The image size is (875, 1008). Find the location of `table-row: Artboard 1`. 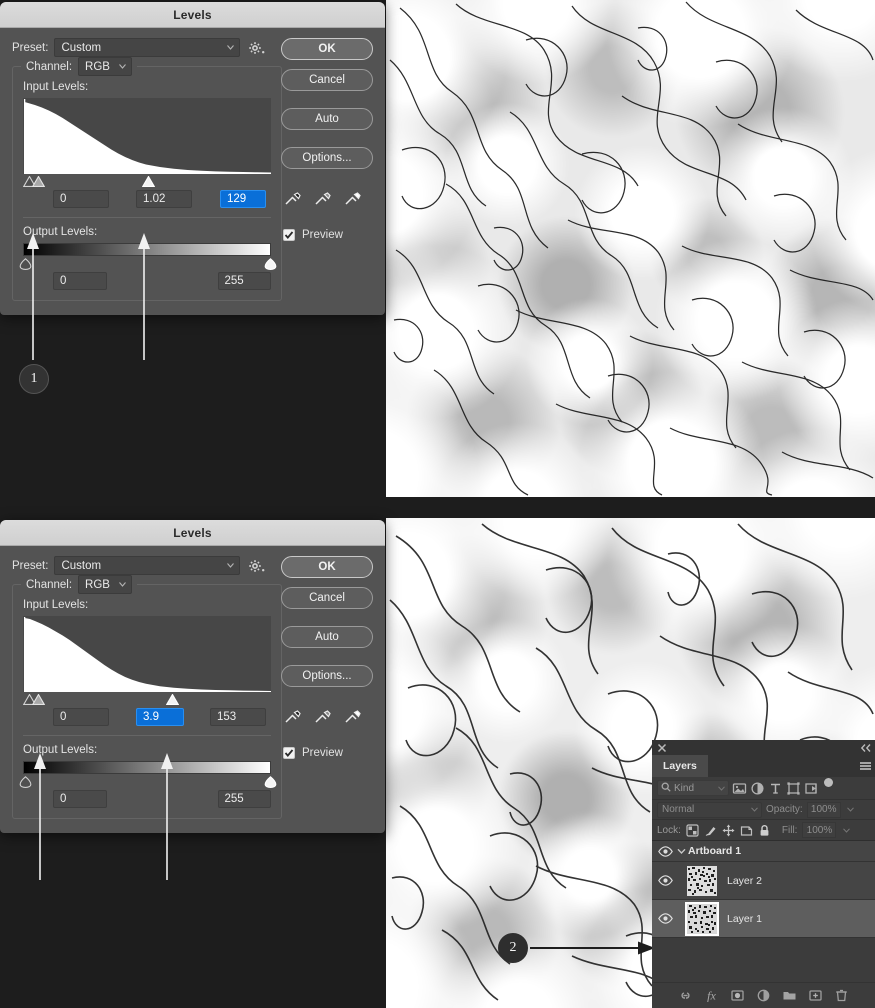

table-row: Artboard 1 is located at coordinates (763, 851).